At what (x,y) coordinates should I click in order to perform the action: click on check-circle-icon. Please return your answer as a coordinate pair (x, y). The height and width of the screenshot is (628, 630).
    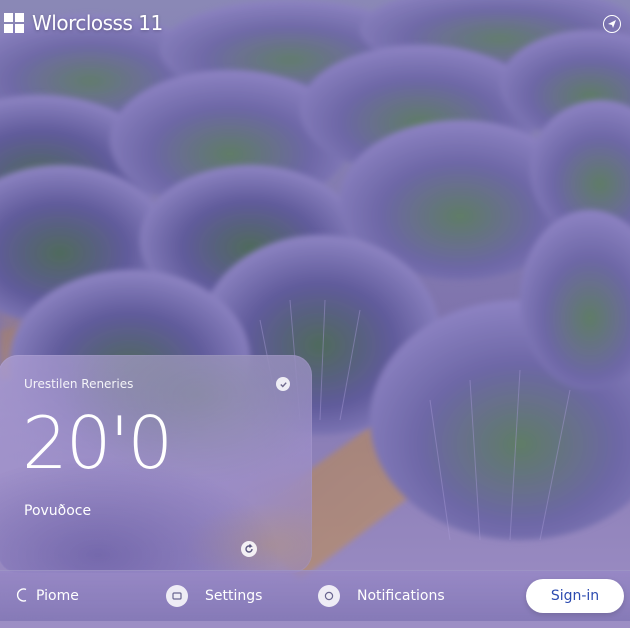
    Looking at the image, I should click on (283, 384).